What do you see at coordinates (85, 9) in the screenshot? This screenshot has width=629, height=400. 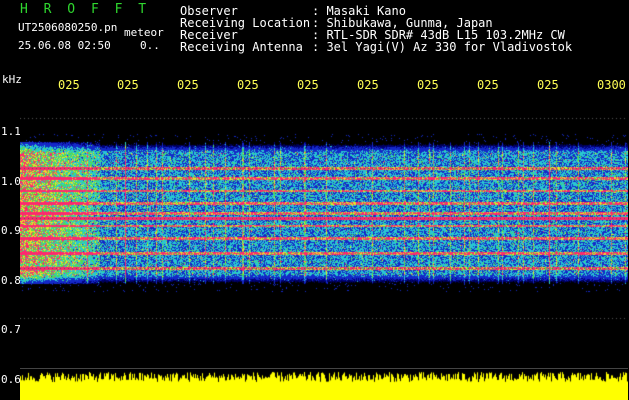 I see `app-title: H R O F F T` at bounding box center [85, 9].